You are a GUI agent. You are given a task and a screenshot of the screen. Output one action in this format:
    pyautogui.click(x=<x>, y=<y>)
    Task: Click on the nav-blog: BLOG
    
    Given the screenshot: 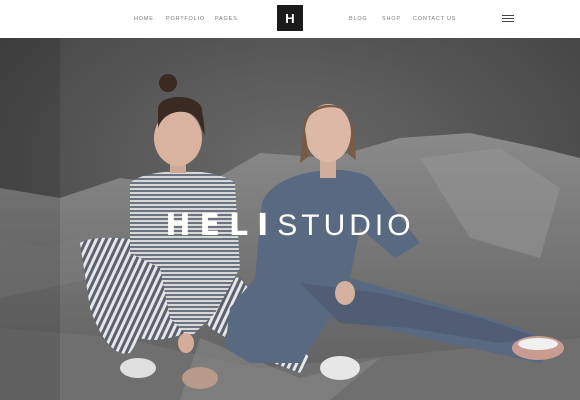 What is the action you would take?
    pyautogui.click(x=358, y=19)
    